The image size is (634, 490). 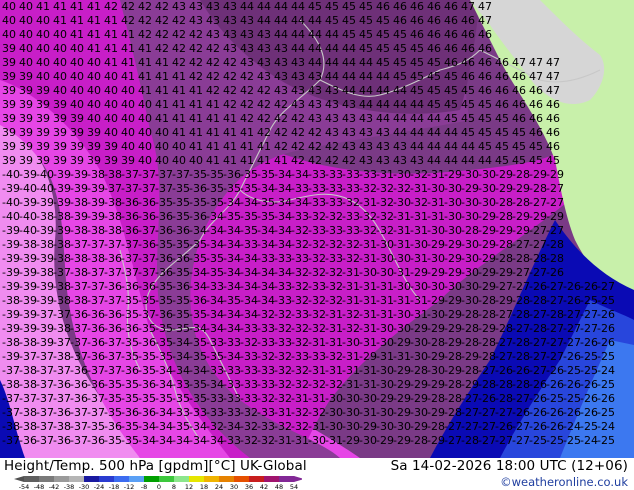 I want to click on contour-label: -40, so click(x=28, y=188).